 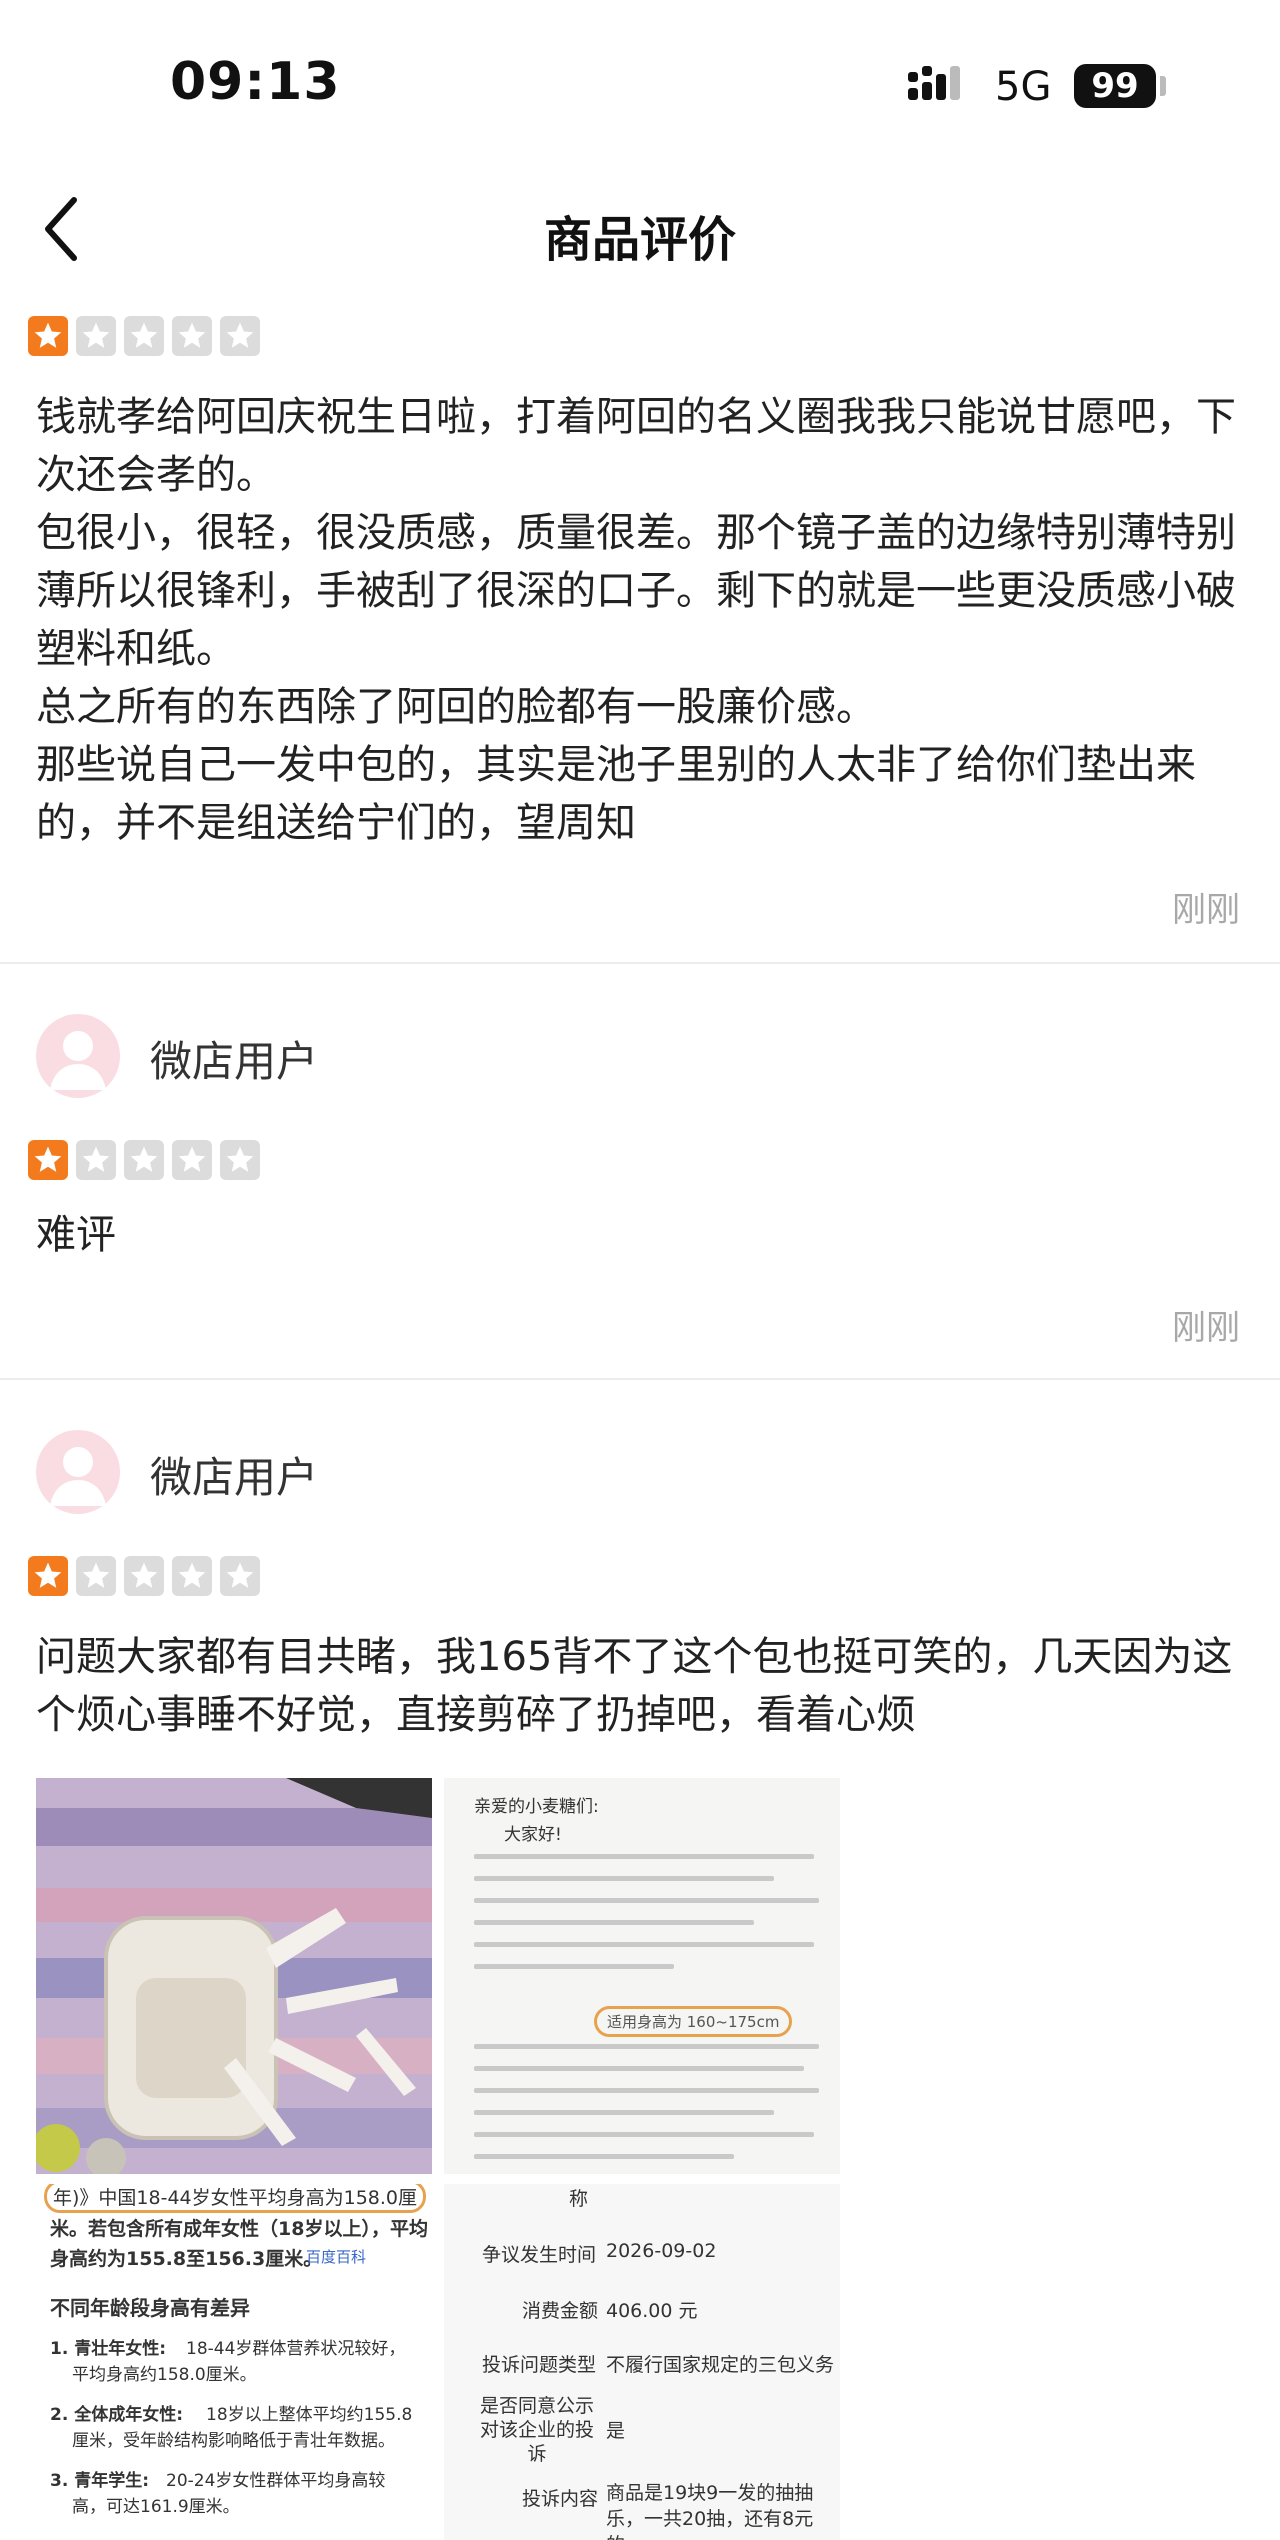 I want to click on review-paragraph: 钱就孝给阿回庆祝生日啦，打着阿回的名义圈我我只能说甘愿吧，下次还会孝的。, so click(x=636, y=446).